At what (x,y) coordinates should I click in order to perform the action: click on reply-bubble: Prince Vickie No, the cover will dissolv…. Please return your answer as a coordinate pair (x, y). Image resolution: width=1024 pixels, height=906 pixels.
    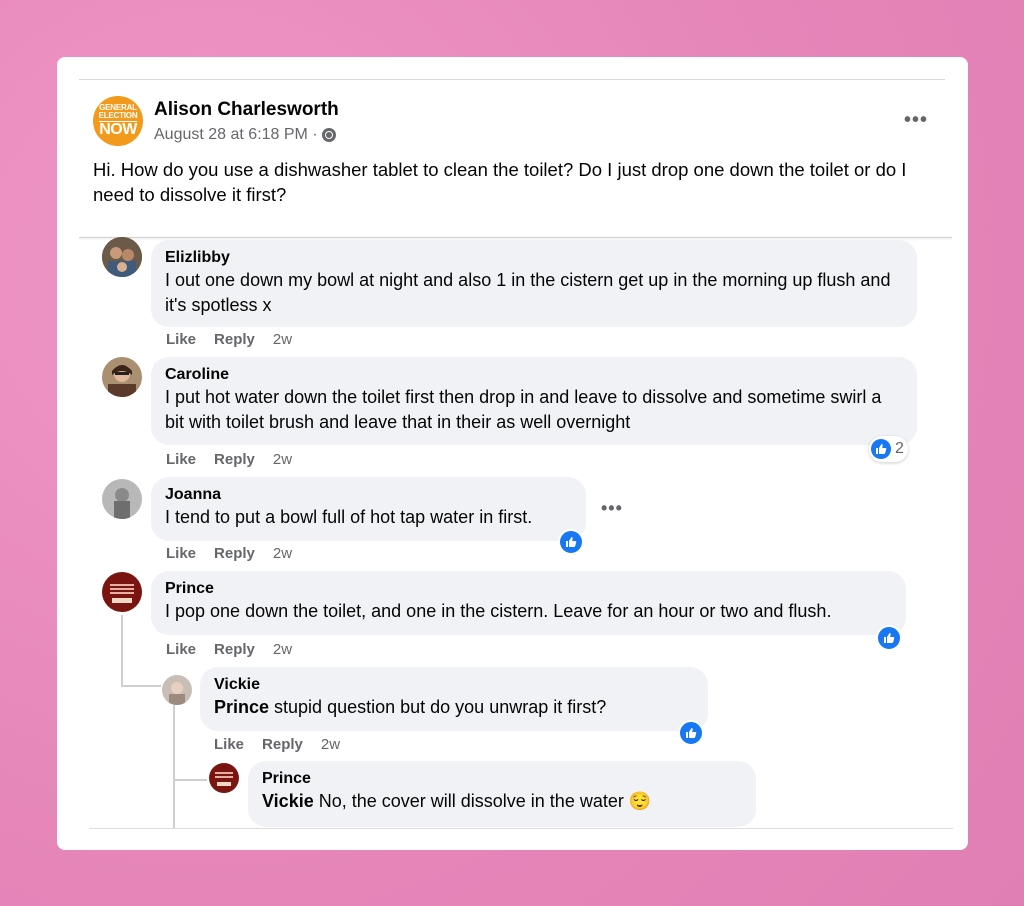
    Looking at the image, I should click on (502, 794).